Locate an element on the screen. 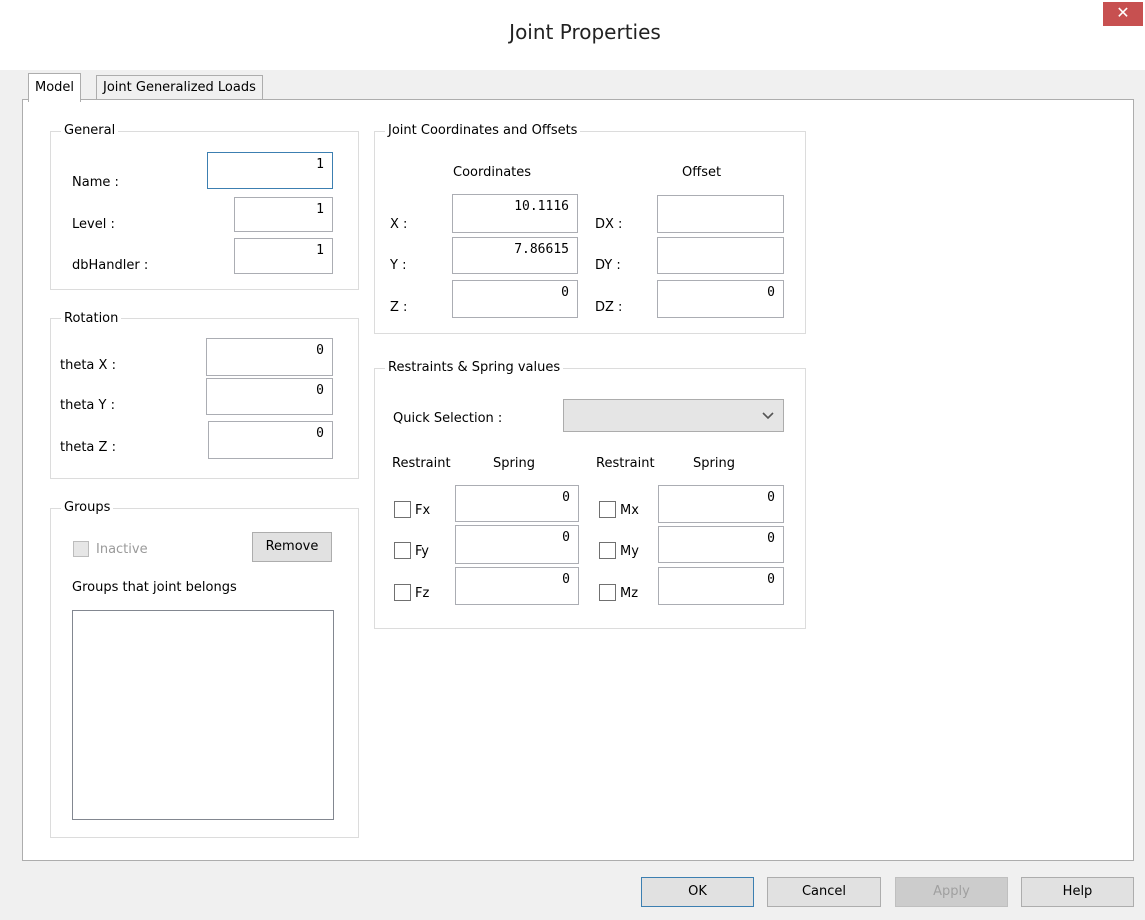 The image size is (1145, 920). groups-belongs-label: Groups that joint belongs is located at coordinates (154, 587).